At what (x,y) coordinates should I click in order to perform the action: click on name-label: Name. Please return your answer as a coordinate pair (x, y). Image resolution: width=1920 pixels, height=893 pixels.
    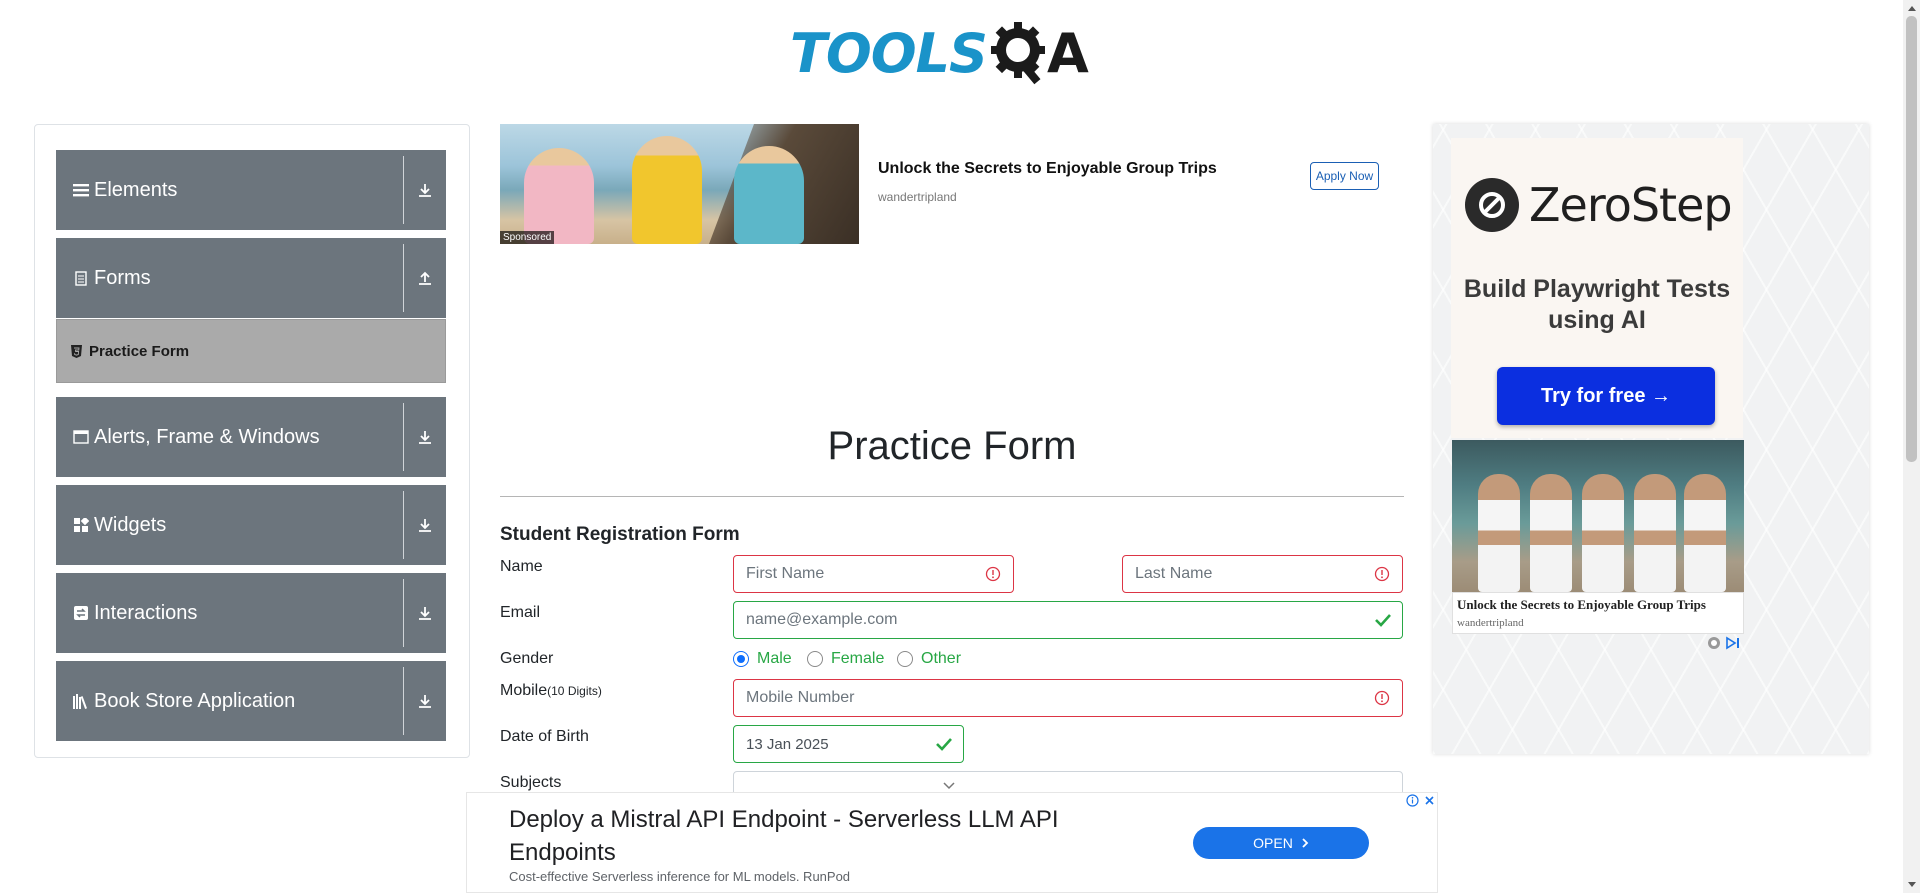
    Looking at the image, I should click on (521, 566).